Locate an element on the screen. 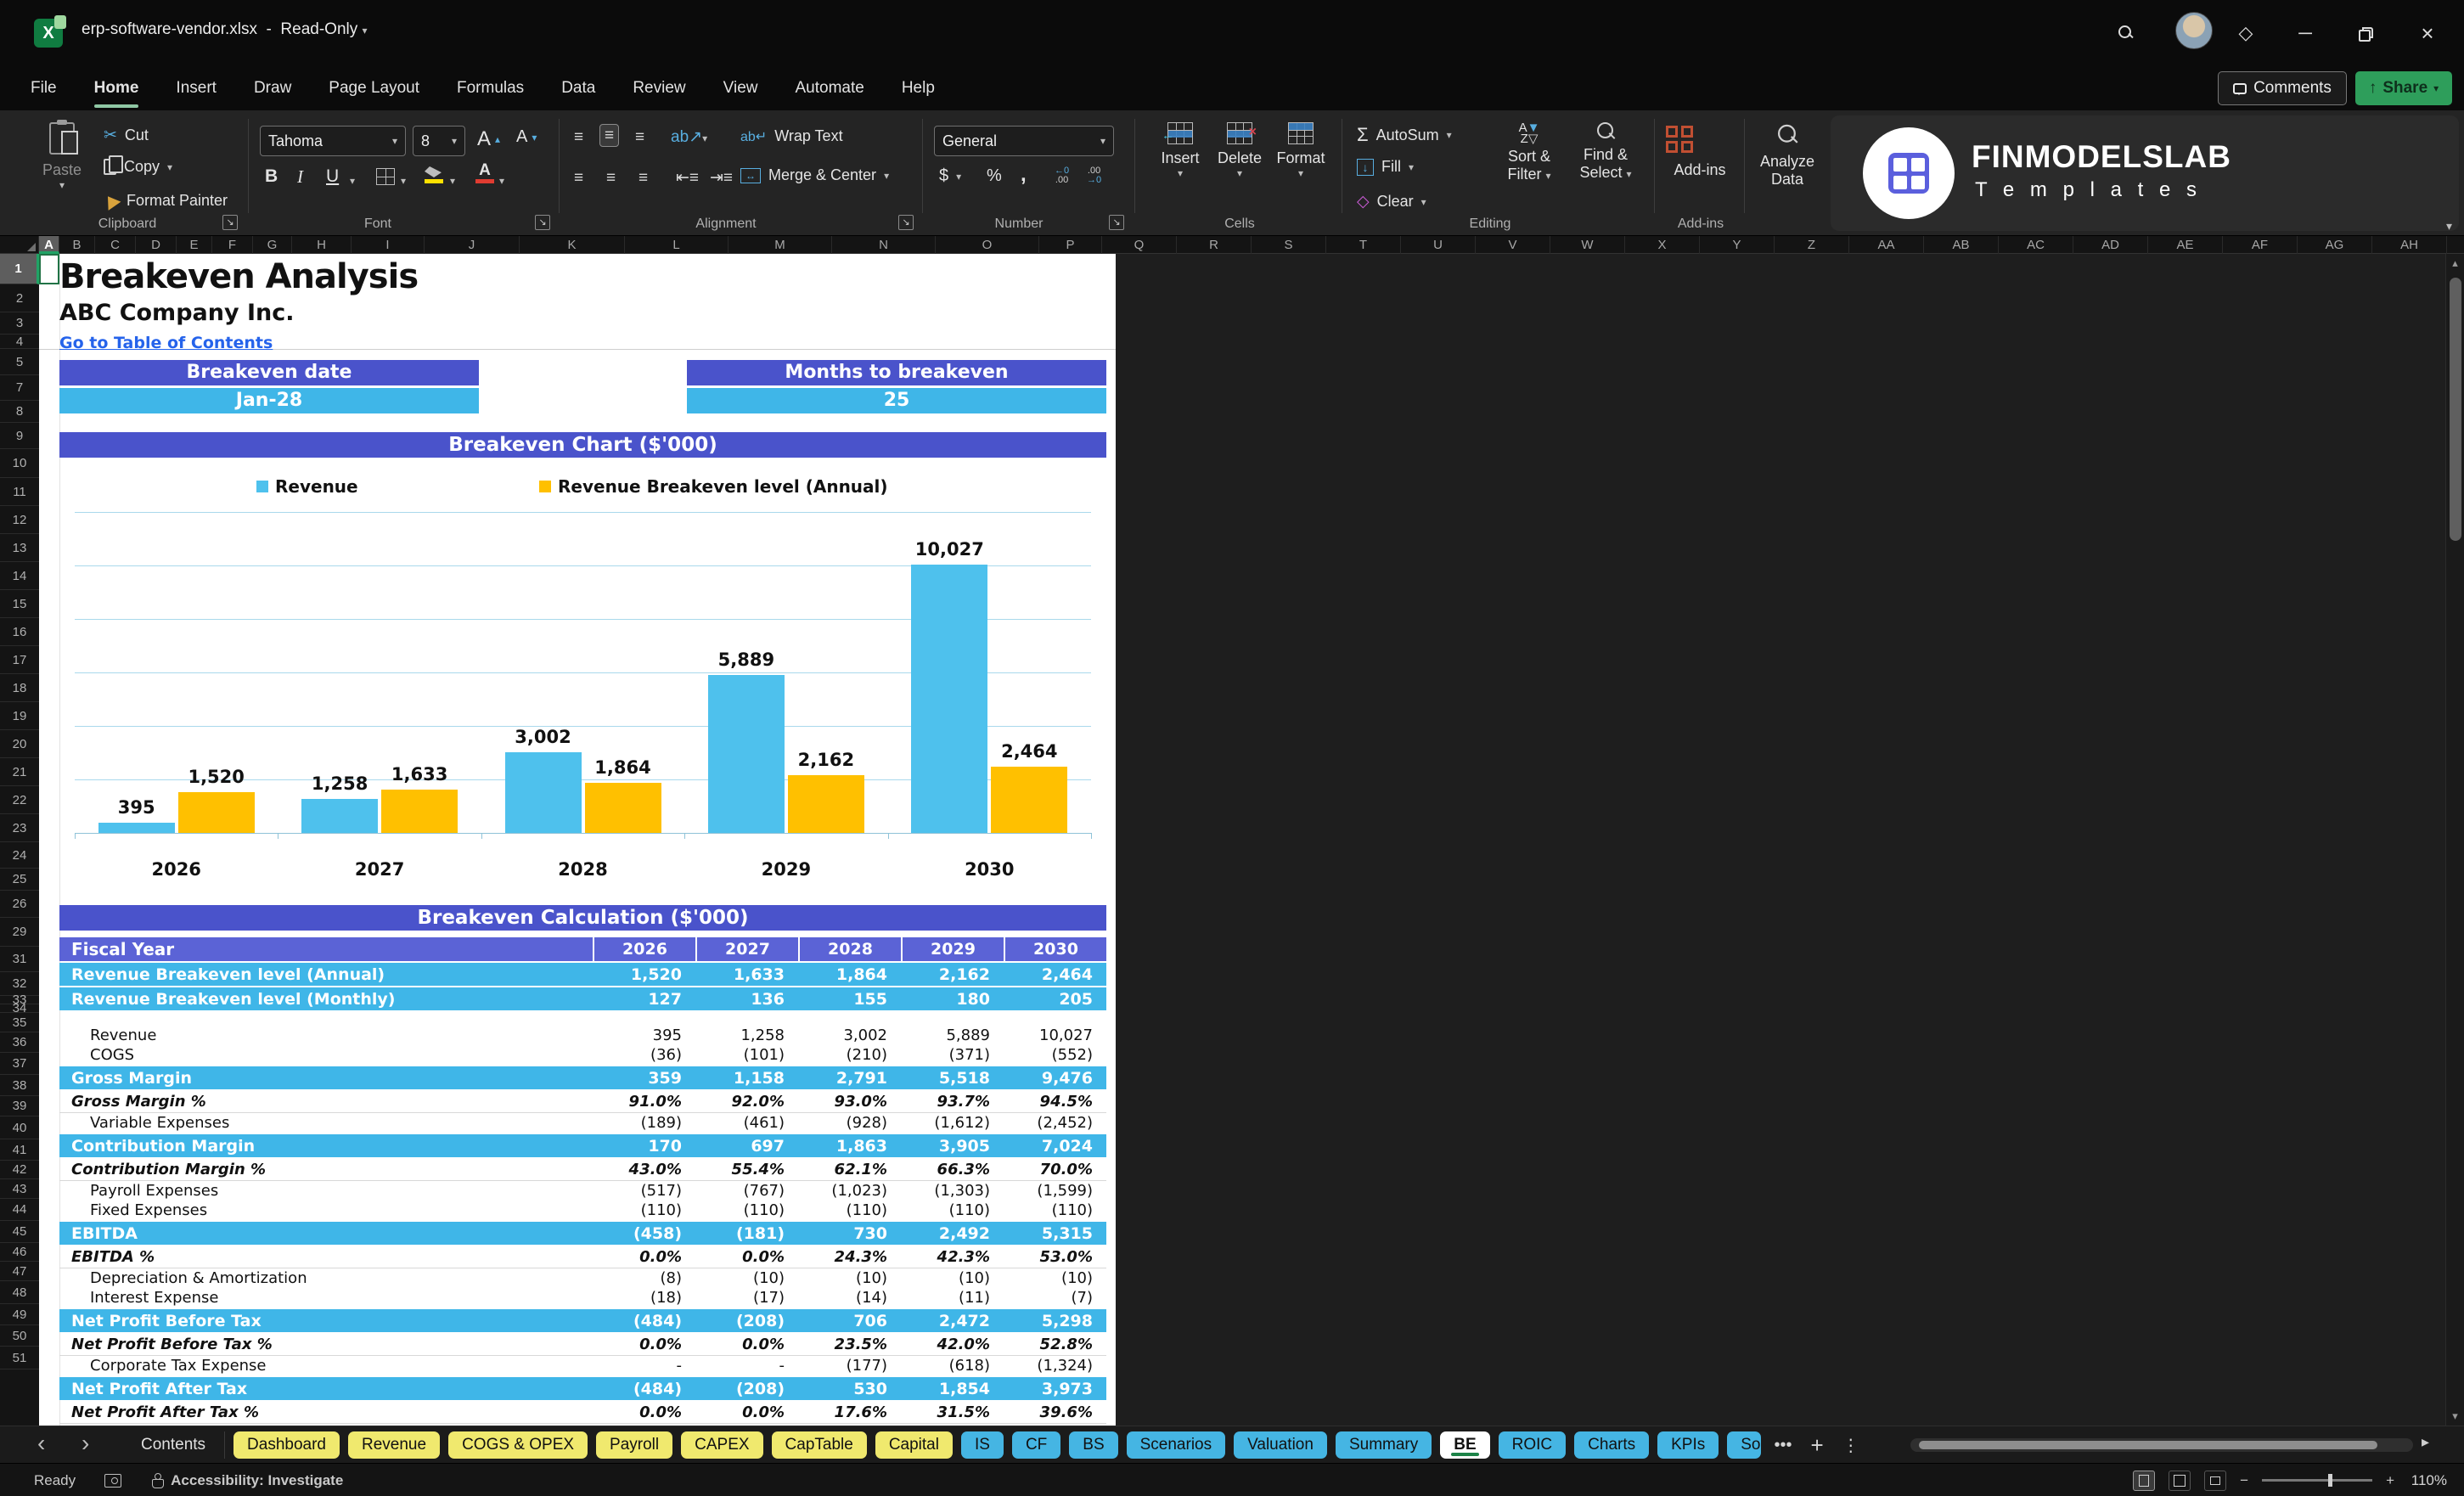 The image size is (2464, 1496). underline-button: U is located at coordinates (332, 176).